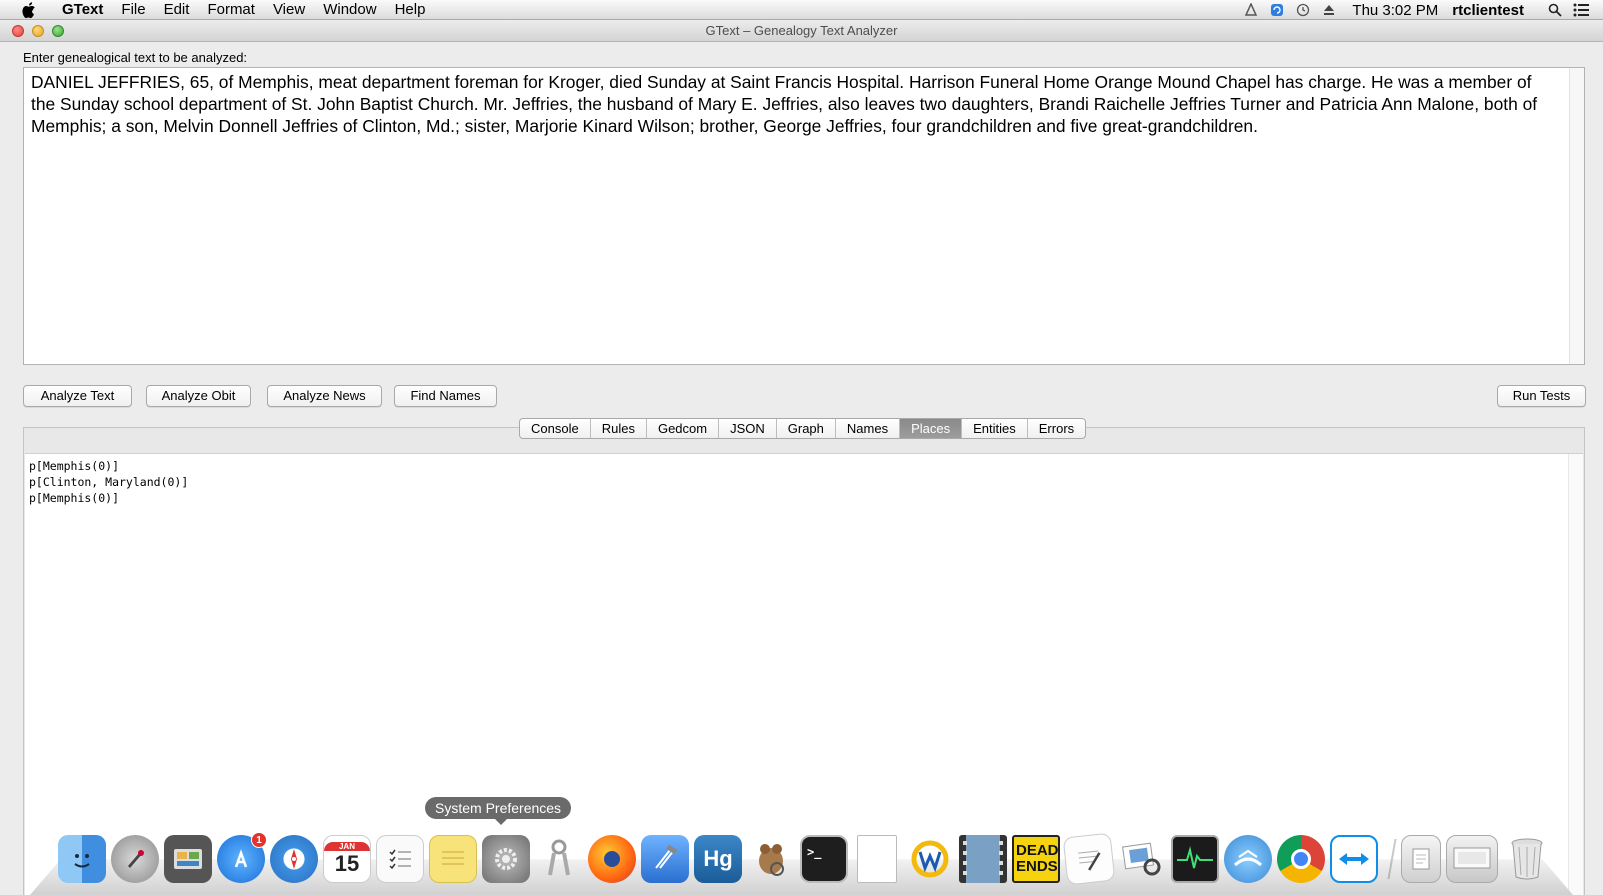 This screenshot has height=895, width=1603. What do you see at coordinates (109, 482) in the screenshot?
I see `output-line: p[Clinton, Maryland(0)]` at bounding box center [109, 482].